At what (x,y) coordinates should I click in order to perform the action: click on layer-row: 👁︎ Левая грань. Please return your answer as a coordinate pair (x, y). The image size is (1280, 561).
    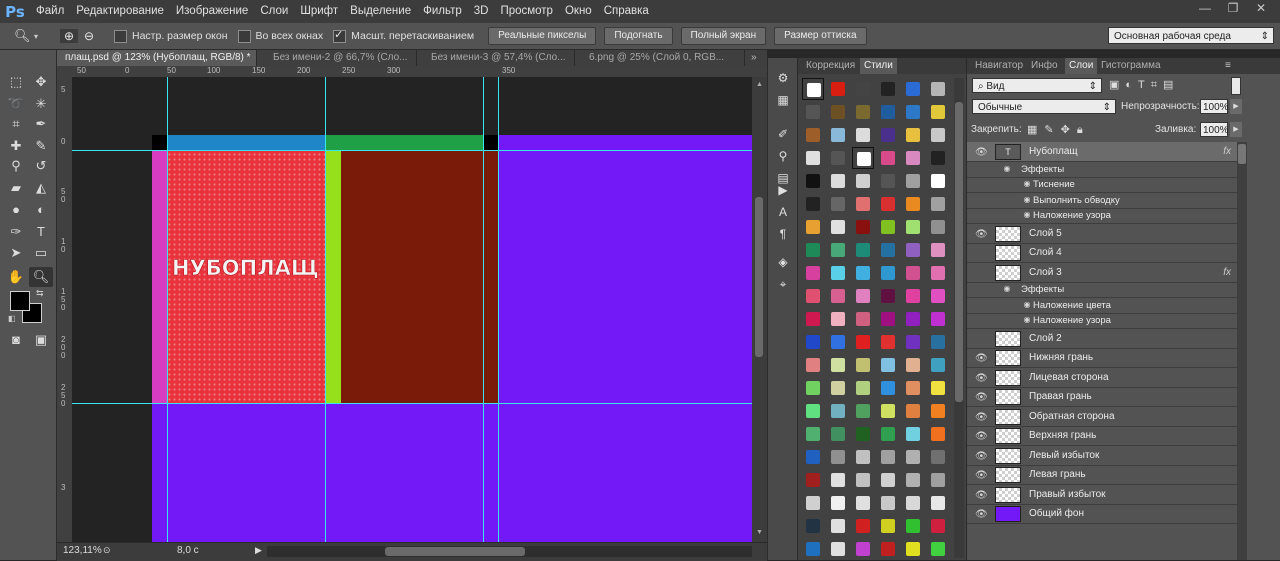
    Looking at the image, I should click on (1102, 475).